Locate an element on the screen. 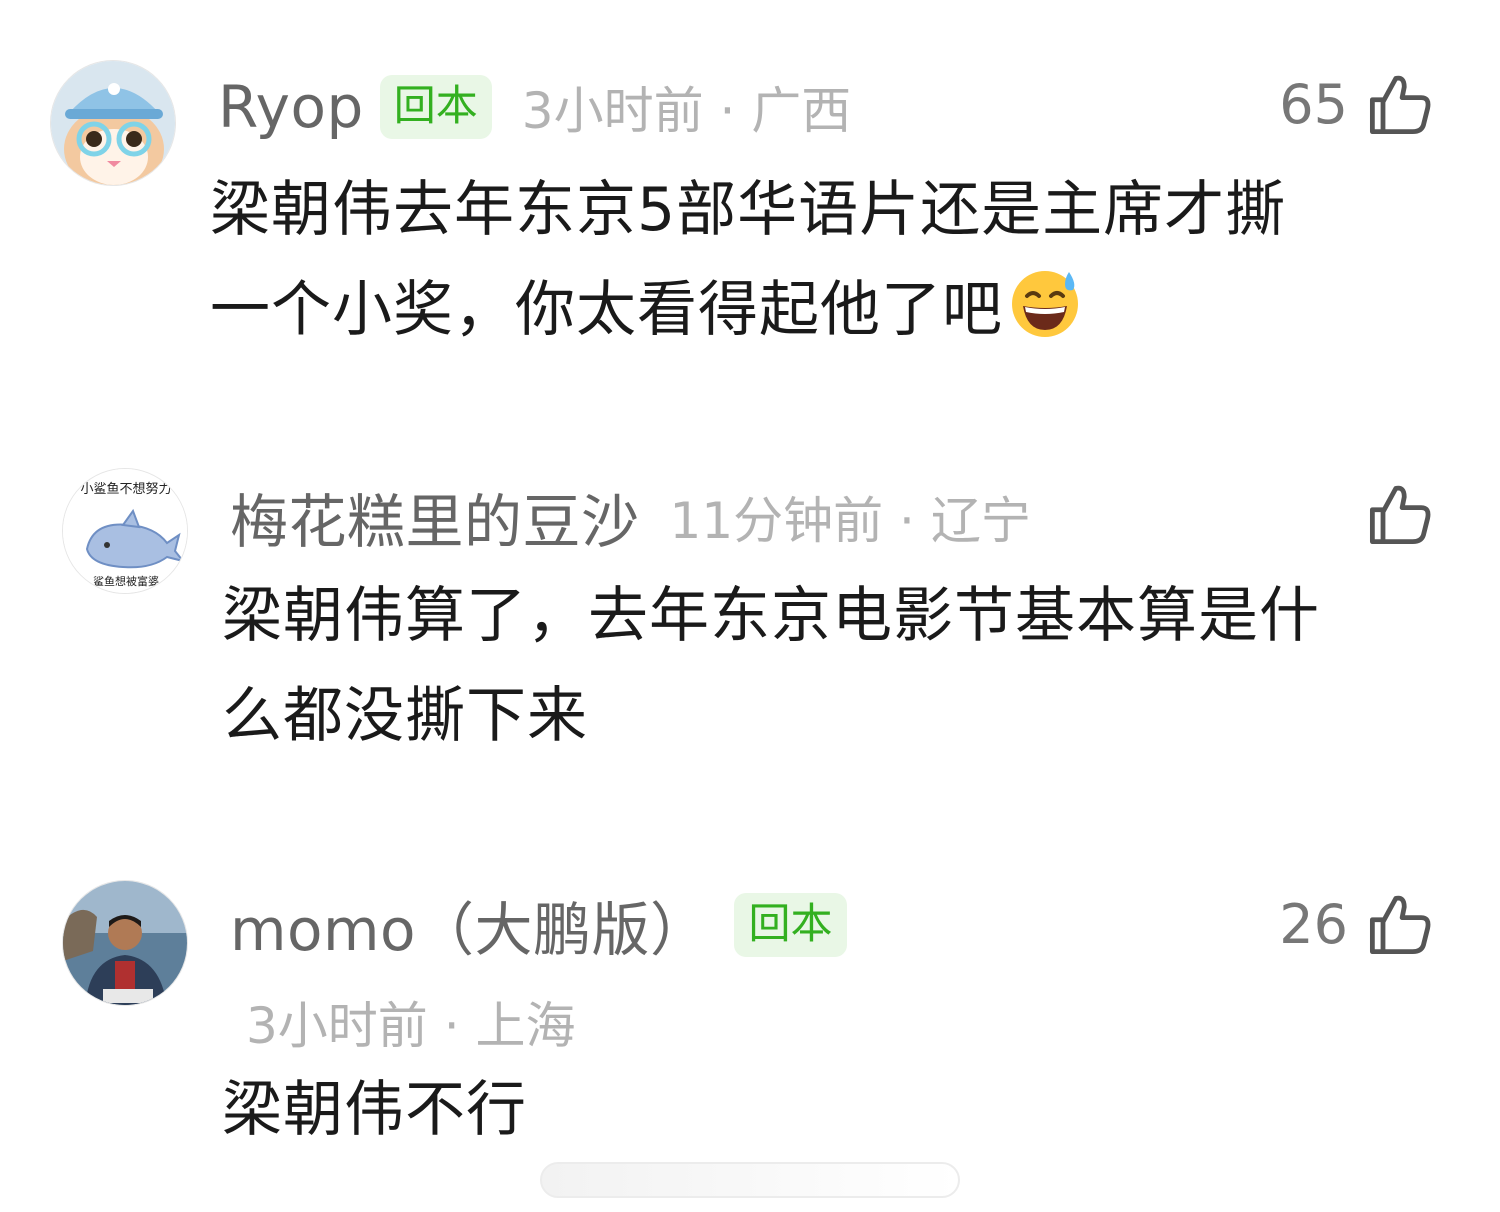  comment-meta: momo（大鹏版） 回本 is located at coordinates (538, 927).